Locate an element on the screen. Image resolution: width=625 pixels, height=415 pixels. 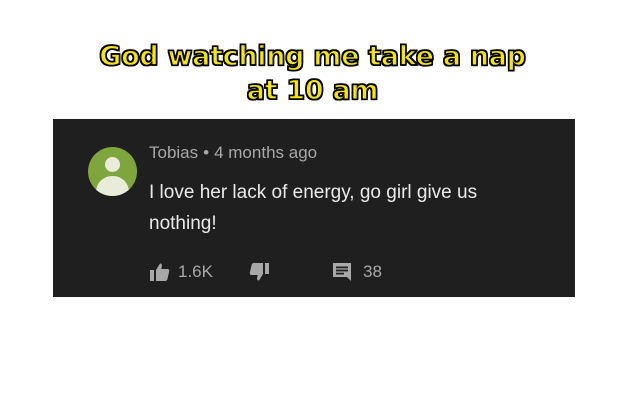
comment-author: Tobias is located at coordinates (173, 152).